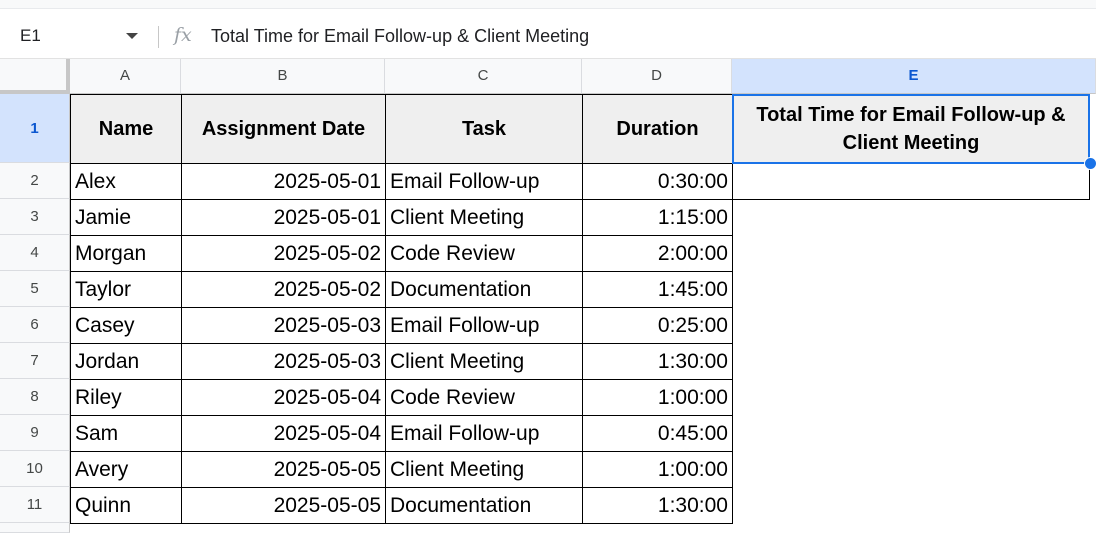 The width and height of the screenshot is (1096, 533). I want to click on row-header-10: 10, so click(35, 469).